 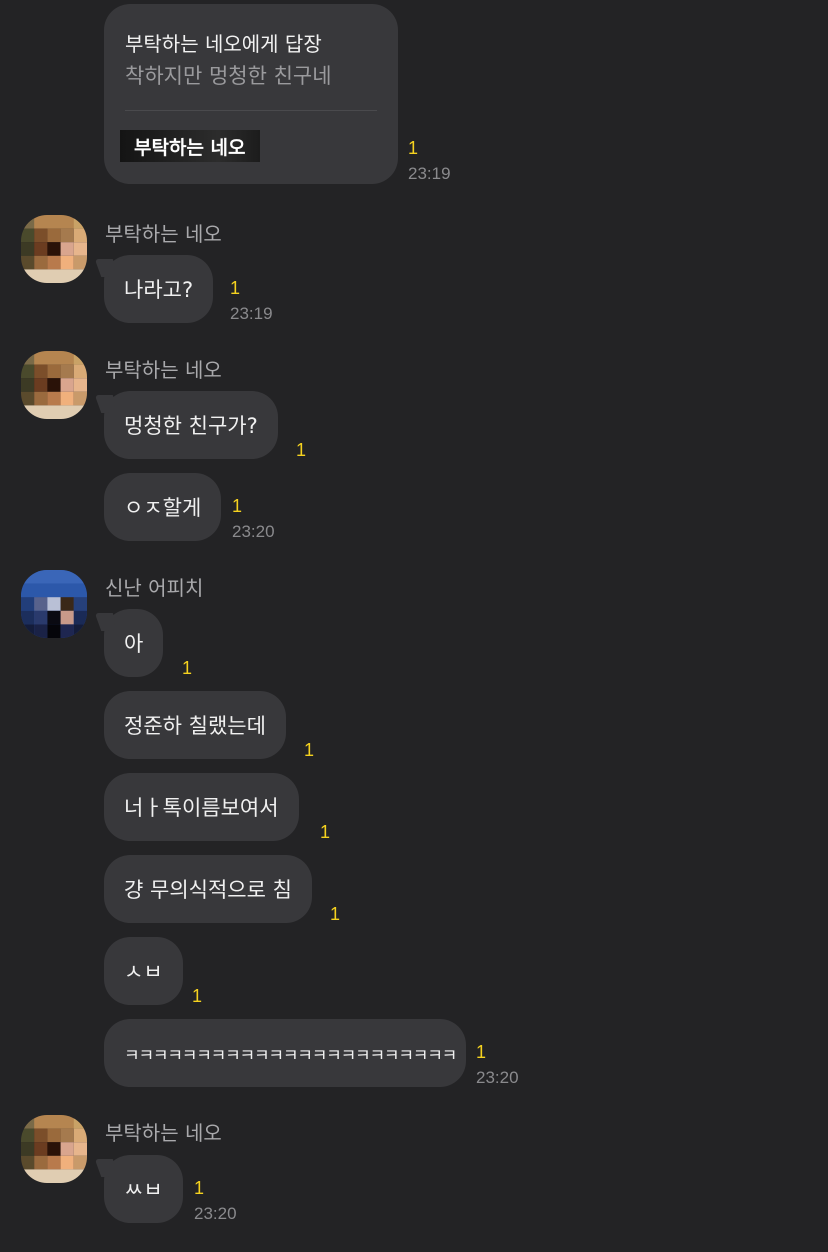 I want to click on sender-name: 신난 어피치, so click(x=154, y=588).